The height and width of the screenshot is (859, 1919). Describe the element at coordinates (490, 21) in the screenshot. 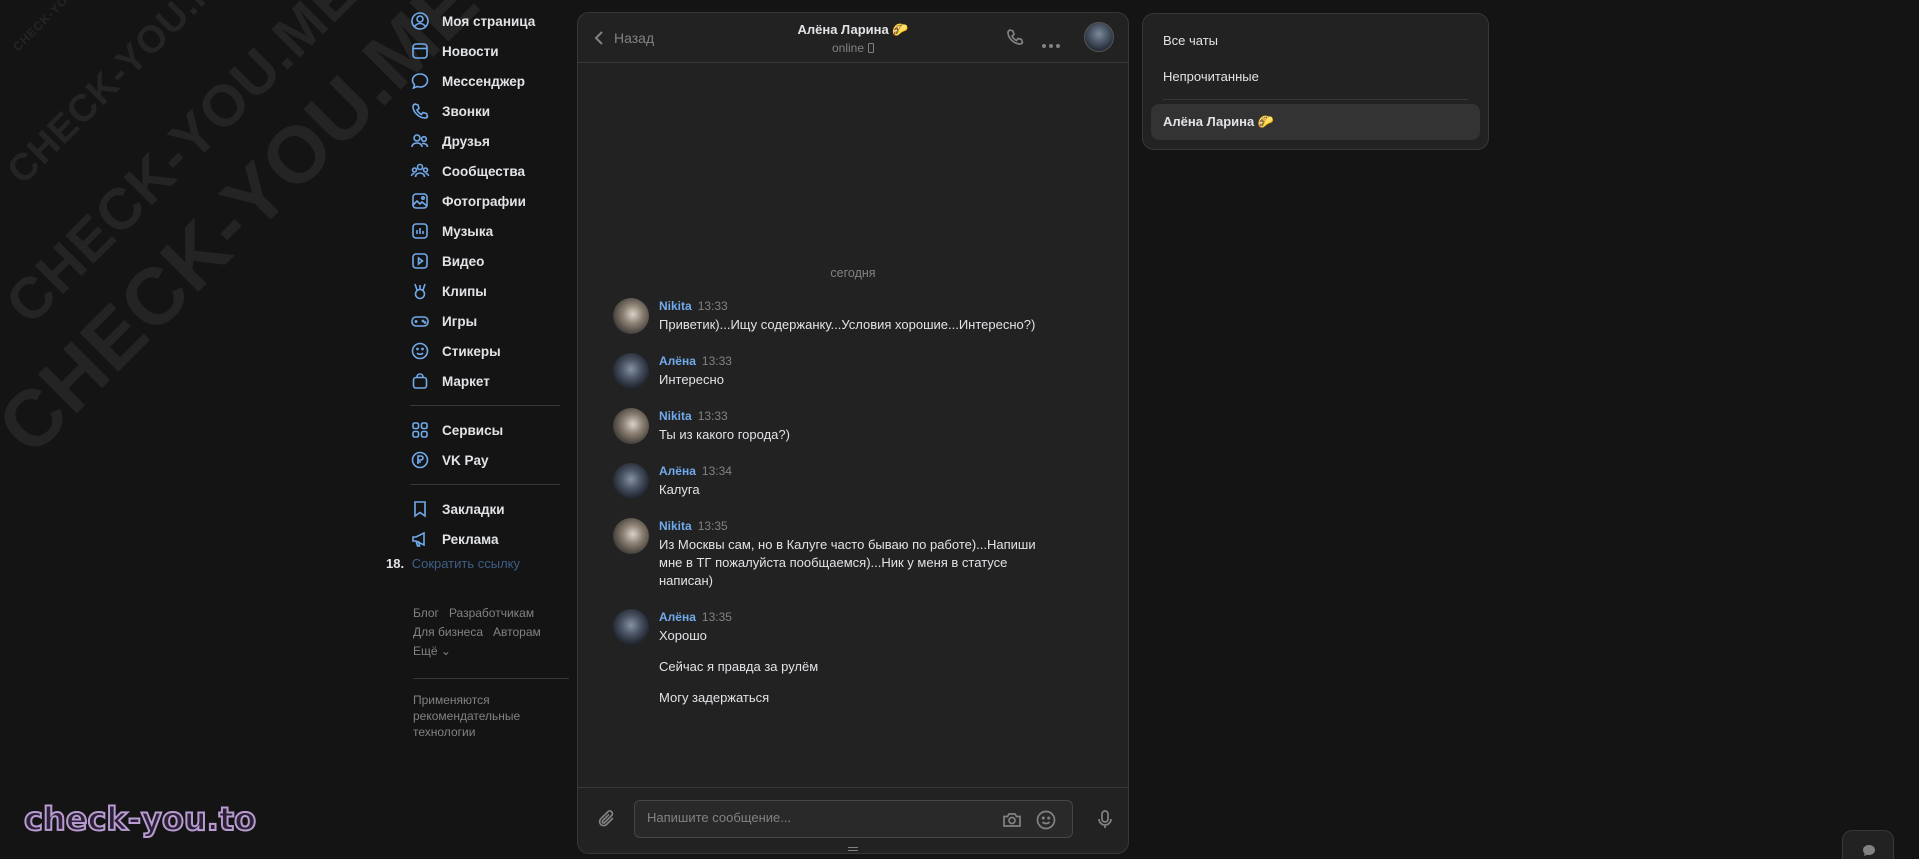

I see `nav-item-my-page: Моя страница` at that location.